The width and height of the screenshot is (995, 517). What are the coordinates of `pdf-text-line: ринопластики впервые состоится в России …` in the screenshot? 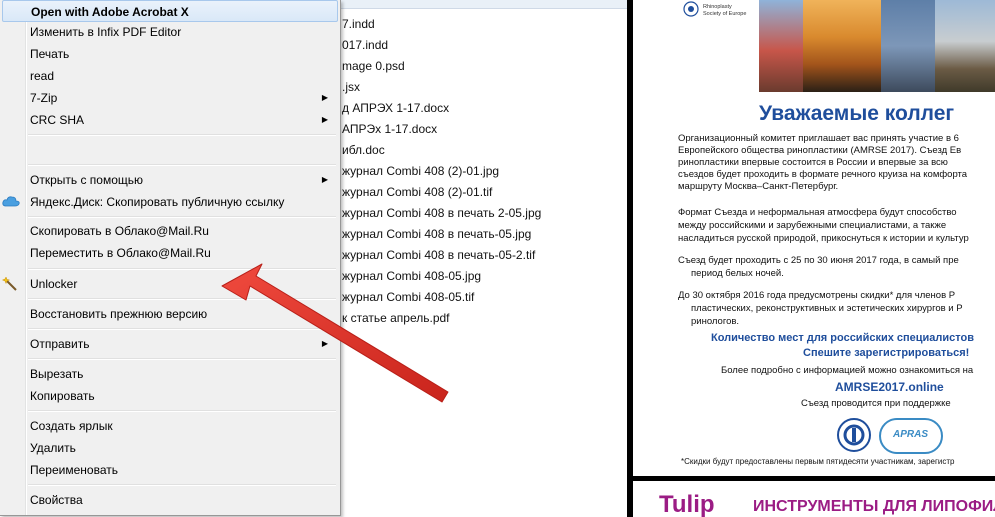 It's located at (813, 162).